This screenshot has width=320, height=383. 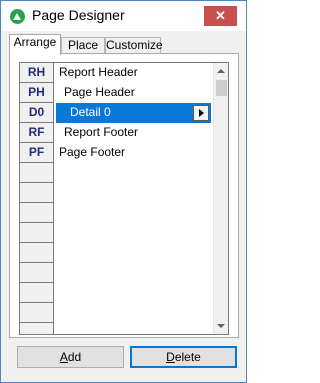 I want to click on section-name: Report Footer, so click(x=101, y=132).